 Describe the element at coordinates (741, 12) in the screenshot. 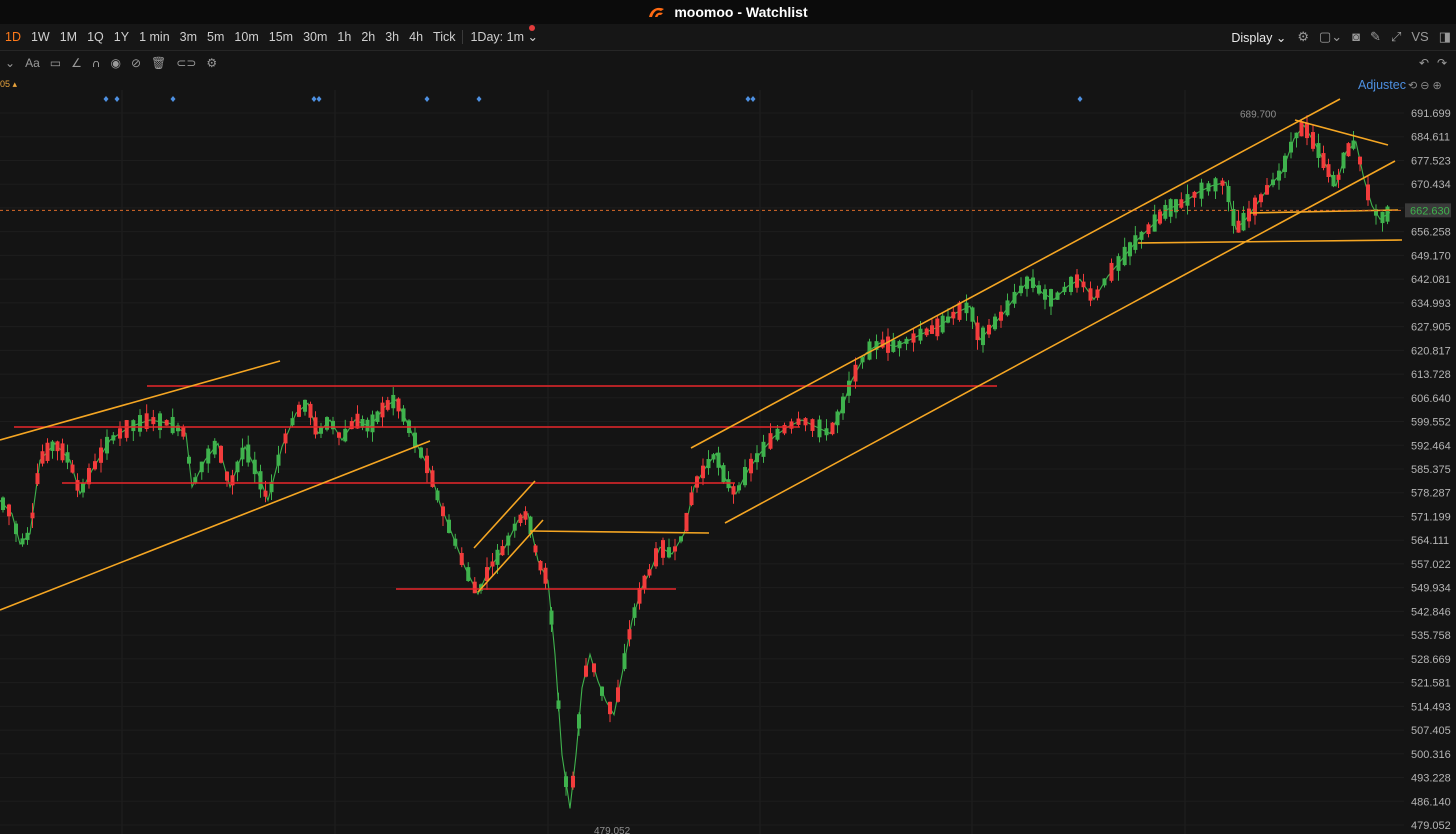

I see `window-title: moomoo - Watchlist` at that location.